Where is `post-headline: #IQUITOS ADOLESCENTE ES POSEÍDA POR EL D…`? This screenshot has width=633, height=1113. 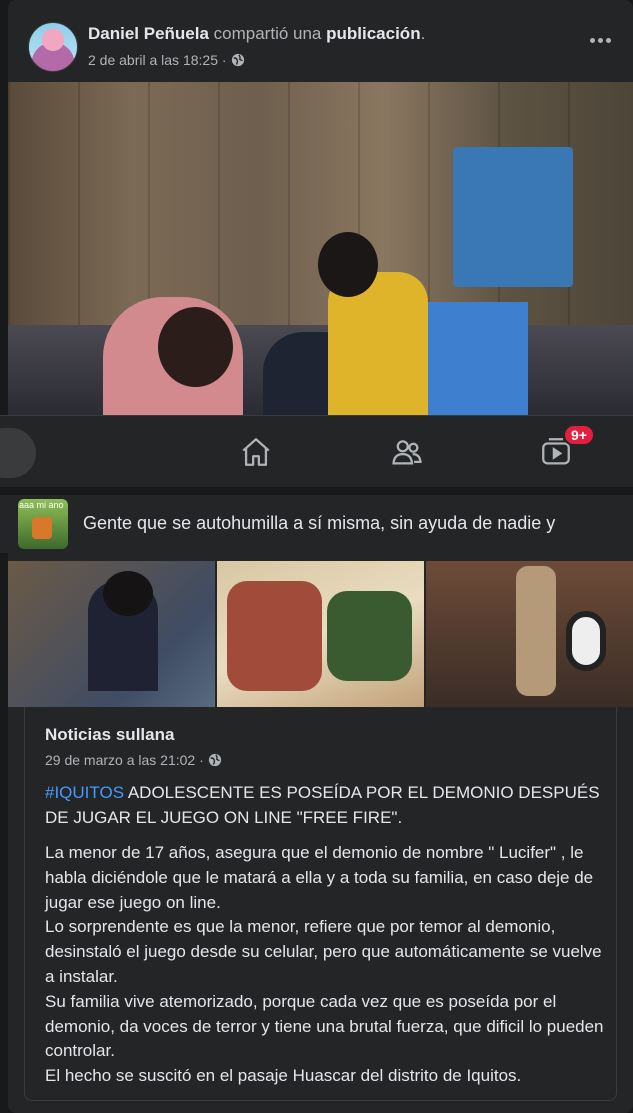
post-headline: #IQUITOS ADOLESCENTE ES POSEÍDA POR EL D… is located at coordinates (325, 805).